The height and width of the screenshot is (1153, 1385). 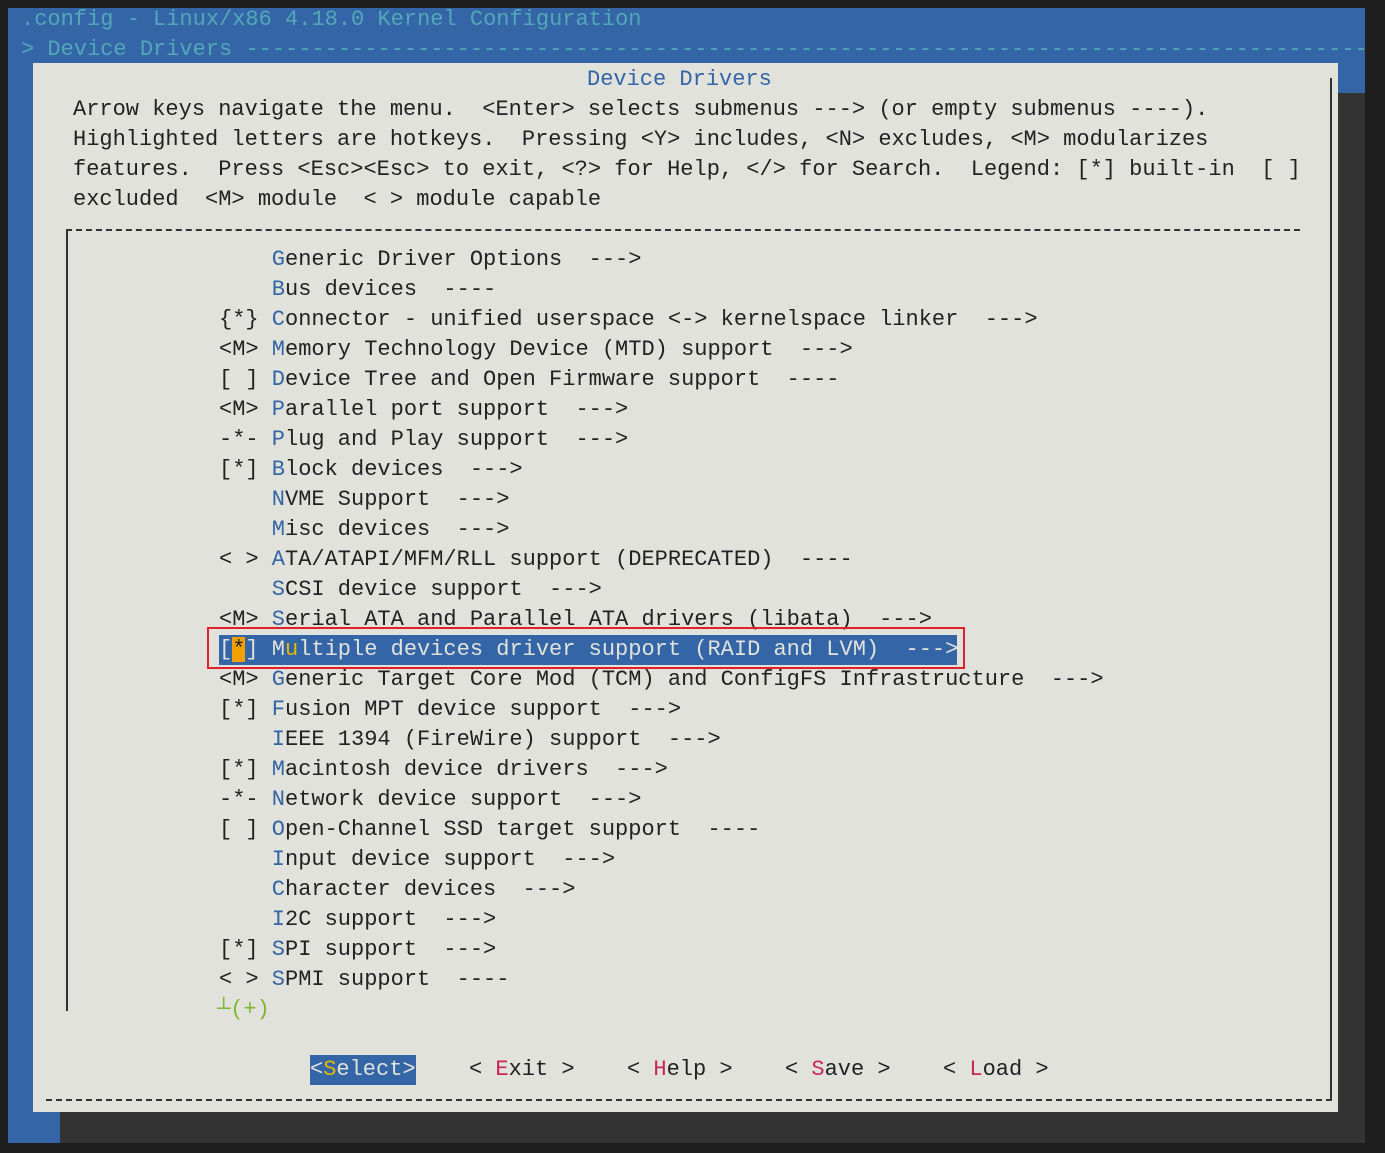 I want to click on button-hotkey: E, so click(x=502, y=1069).